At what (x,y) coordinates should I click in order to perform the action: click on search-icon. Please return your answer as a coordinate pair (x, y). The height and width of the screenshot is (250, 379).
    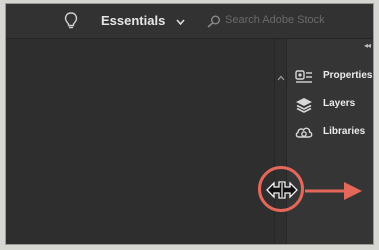
    Looking at the image, I should click on (213, 21).